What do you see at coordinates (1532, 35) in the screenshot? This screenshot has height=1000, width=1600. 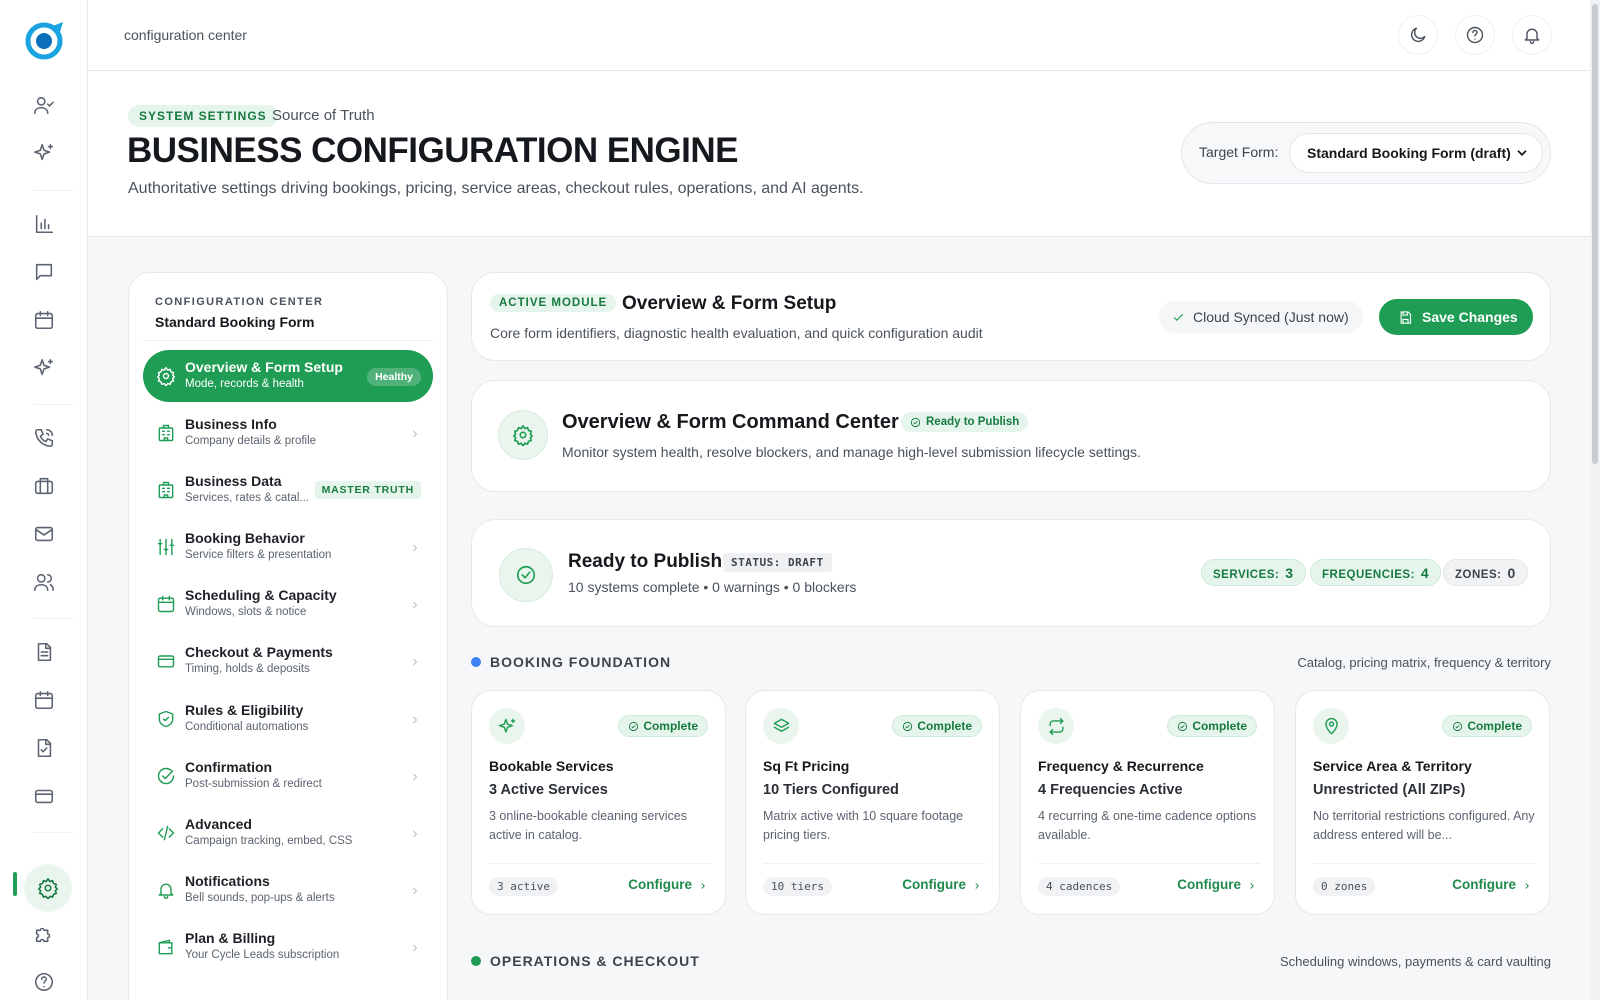 I see `bell-icon` at bounding box center [1532, 35].